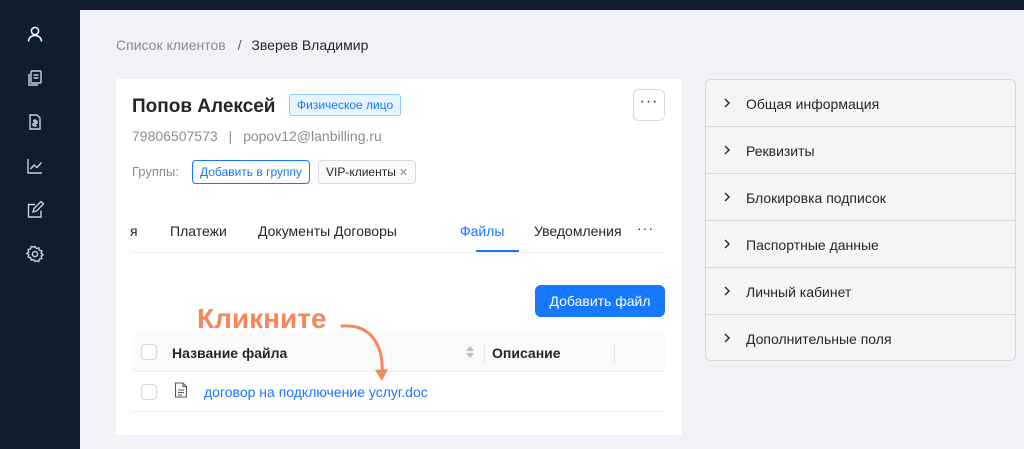 This screenshot has width=1024, height=449. What do you see at coordinates (251, 172) in the screenshot?
I see `add-to-group-button: Добавить в группу` at bounding box center [251, 172].